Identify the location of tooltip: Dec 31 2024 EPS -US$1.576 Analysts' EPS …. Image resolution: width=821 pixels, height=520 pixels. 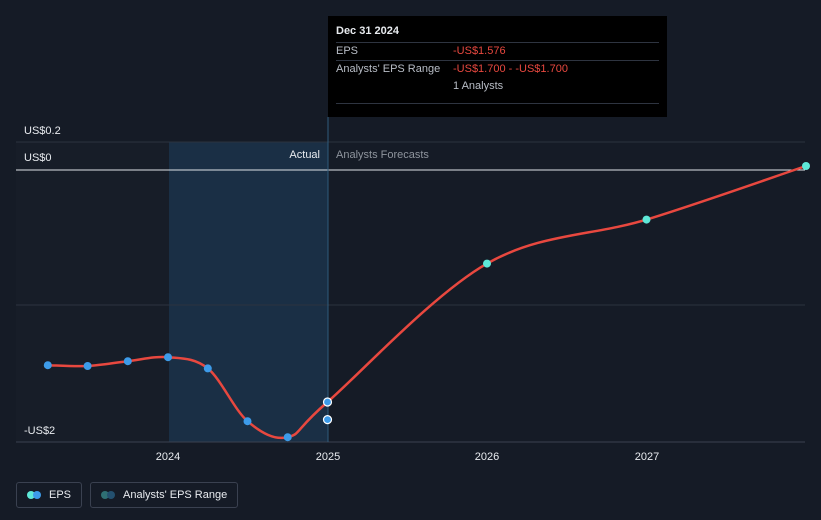
(497, 66).